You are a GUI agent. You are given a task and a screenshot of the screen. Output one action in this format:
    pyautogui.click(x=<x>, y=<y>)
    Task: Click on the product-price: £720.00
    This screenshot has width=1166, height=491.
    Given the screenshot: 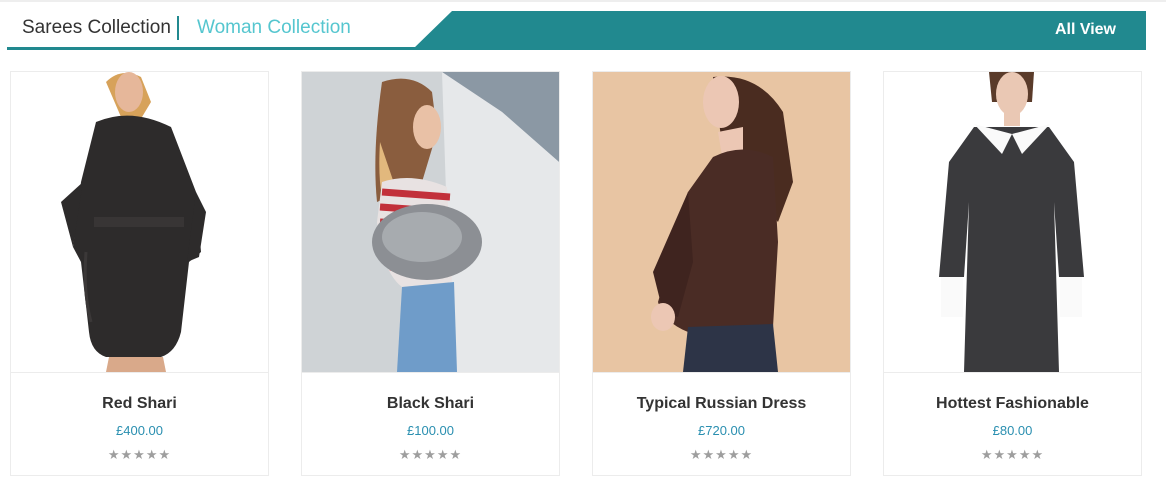 What is the action you would take?
    pyautogui.click(x=721, y=430)
    